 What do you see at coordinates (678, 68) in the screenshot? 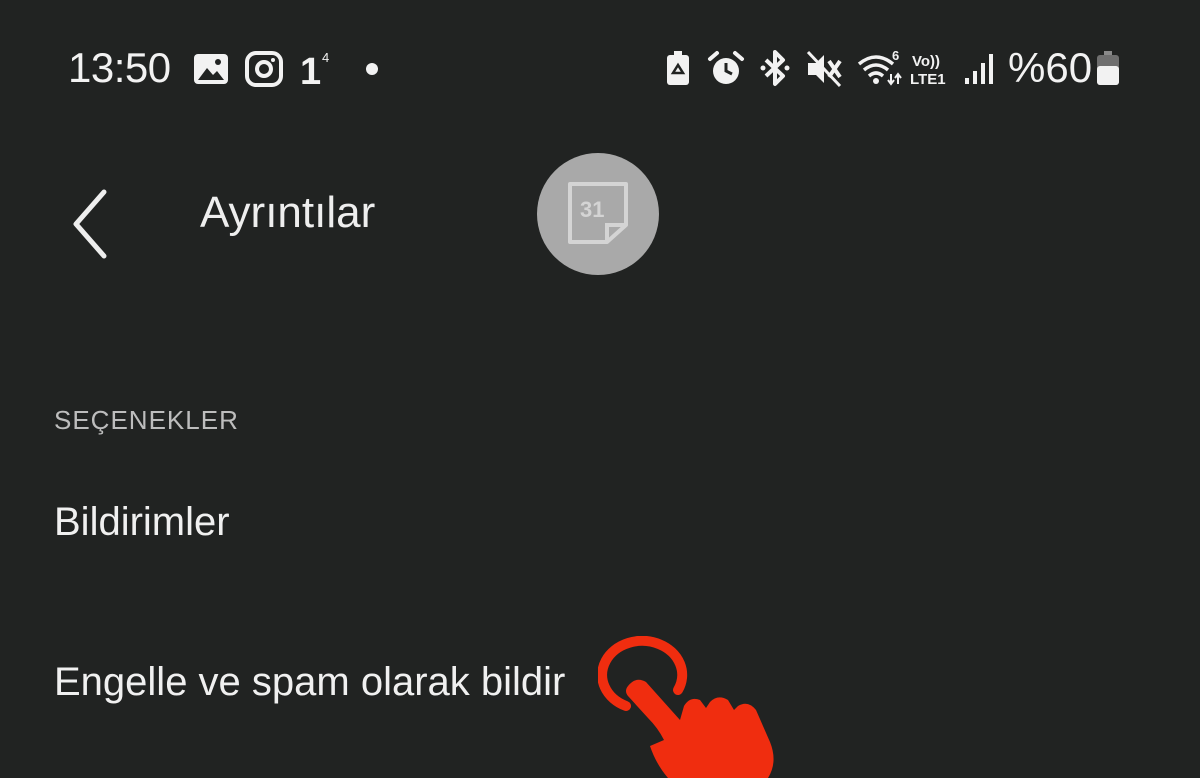
I see `battery-saver-icon` at bounding box center [678, 68].